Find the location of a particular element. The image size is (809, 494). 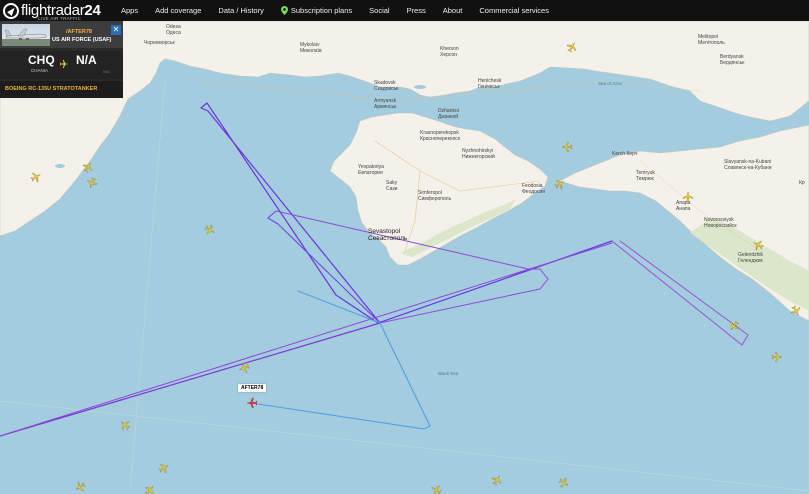

flight-route: CHQ CHANIA N/A N/A is located at coordinates (61, 65).